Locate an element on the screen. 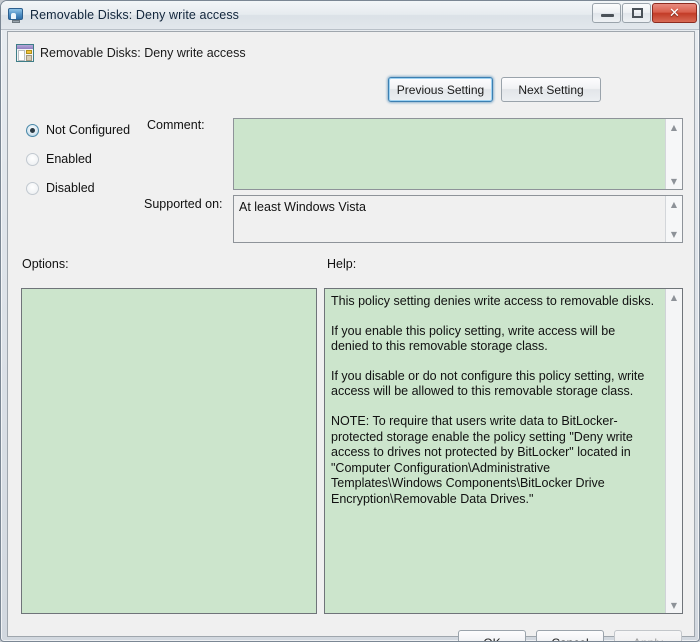 The height and width of the screenshot is (642, 700). radio-not-configured-label: Not Configured is located at coordinates (88, 130).